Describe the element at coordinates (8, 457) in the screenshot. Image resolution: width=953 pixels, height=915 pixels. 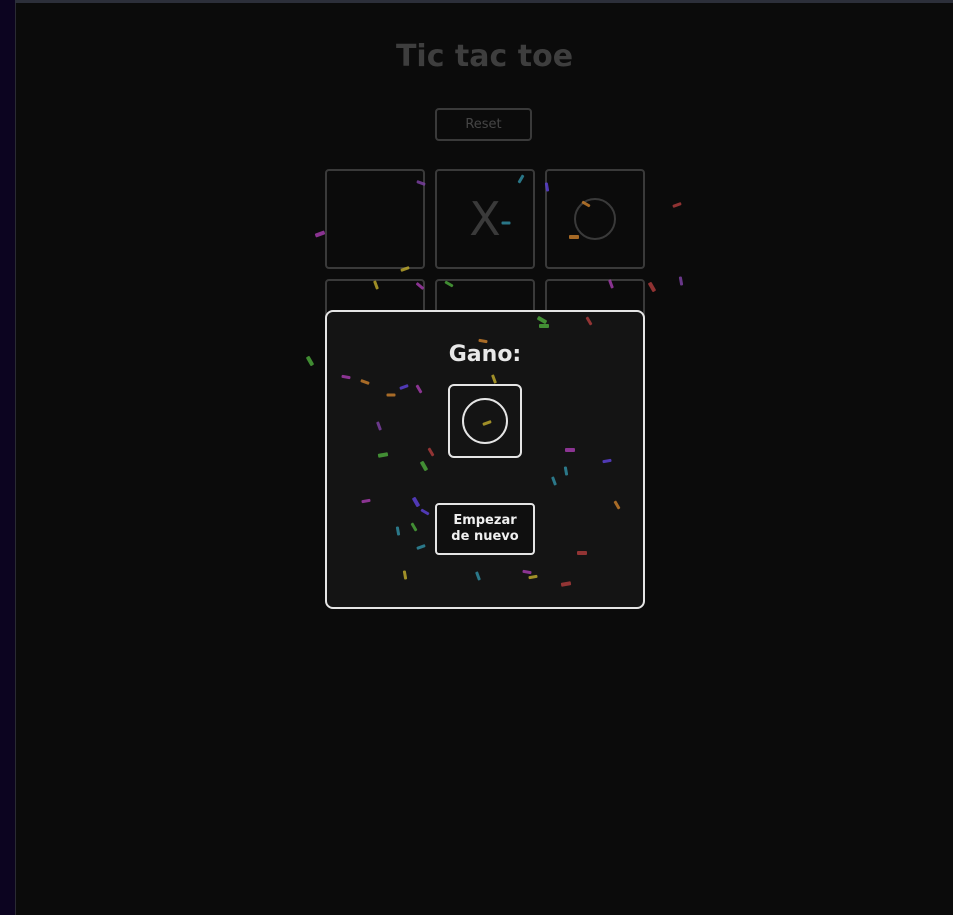
I see `window-edge` at that location.